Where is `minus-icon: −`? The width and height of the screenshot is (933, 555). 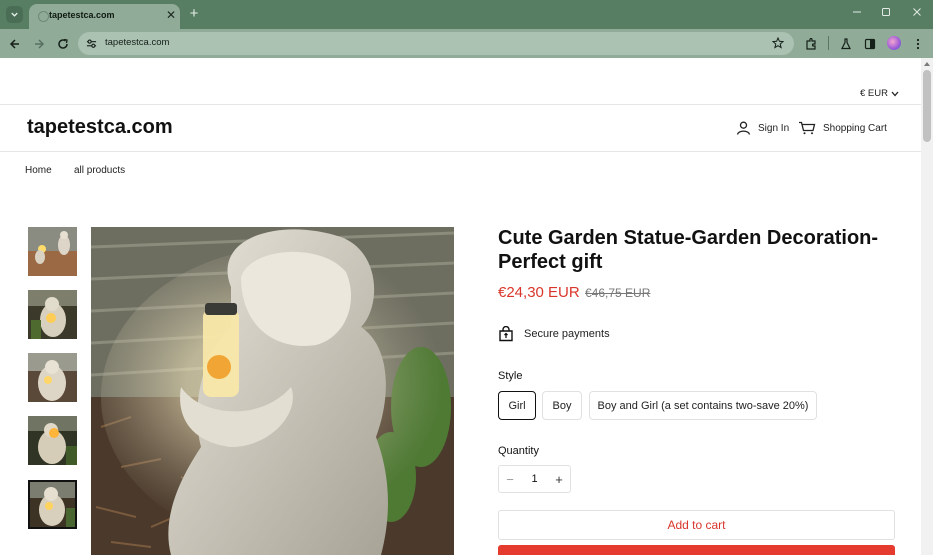
minus-icon: − is located at coordinates (510, 479).